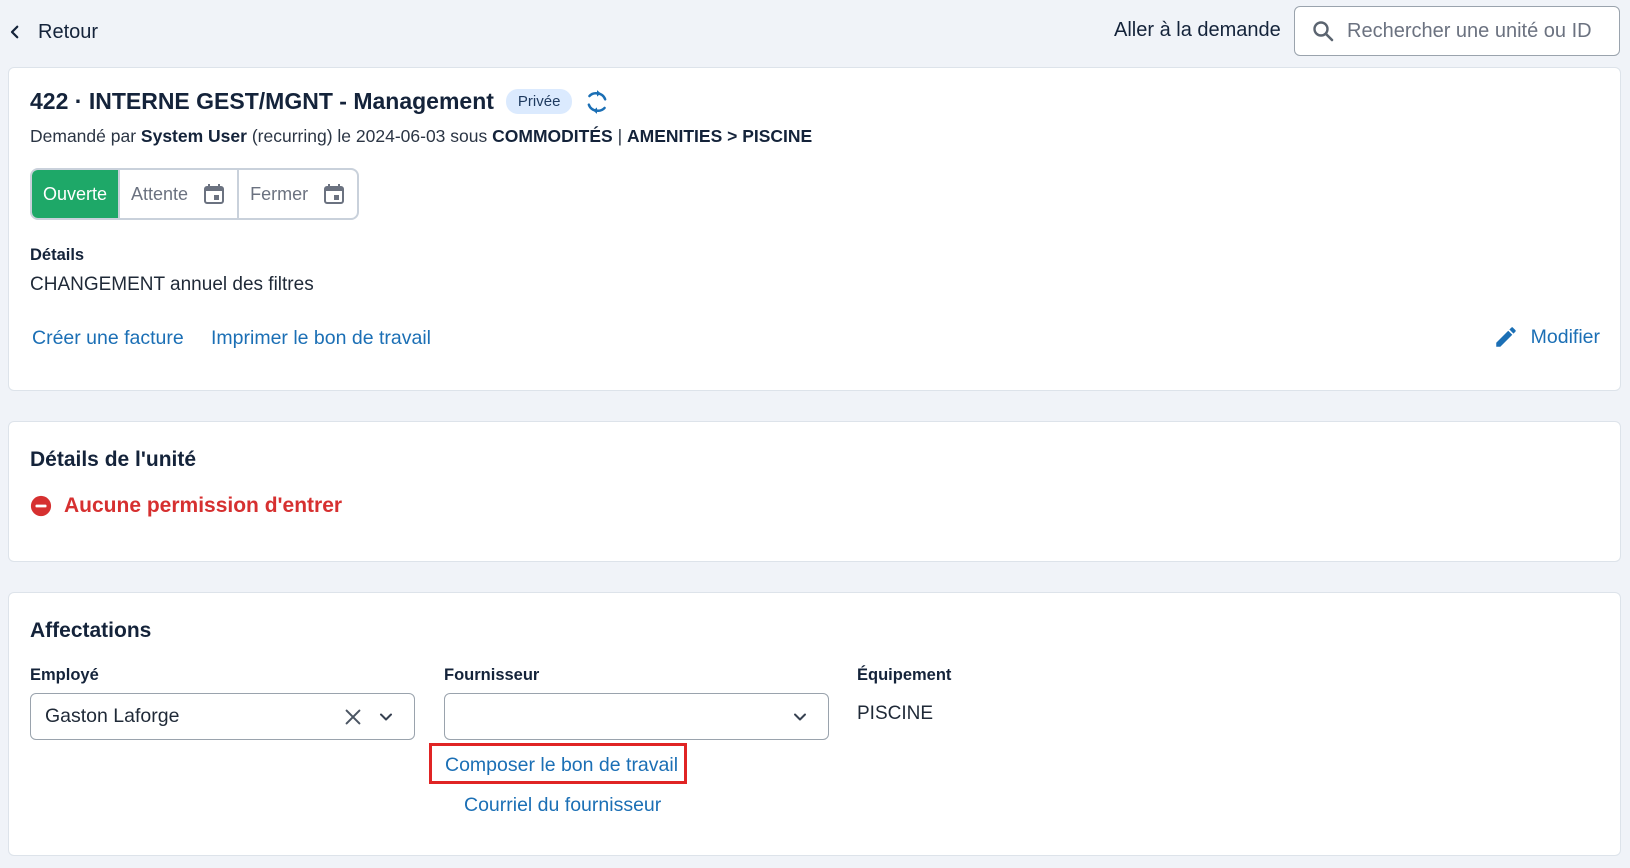 The image size is (1630, 868). What do you see at coordinates (193, 136) in the screenshot?
I see `requester-name: System User` at bounding box center [193, 136].